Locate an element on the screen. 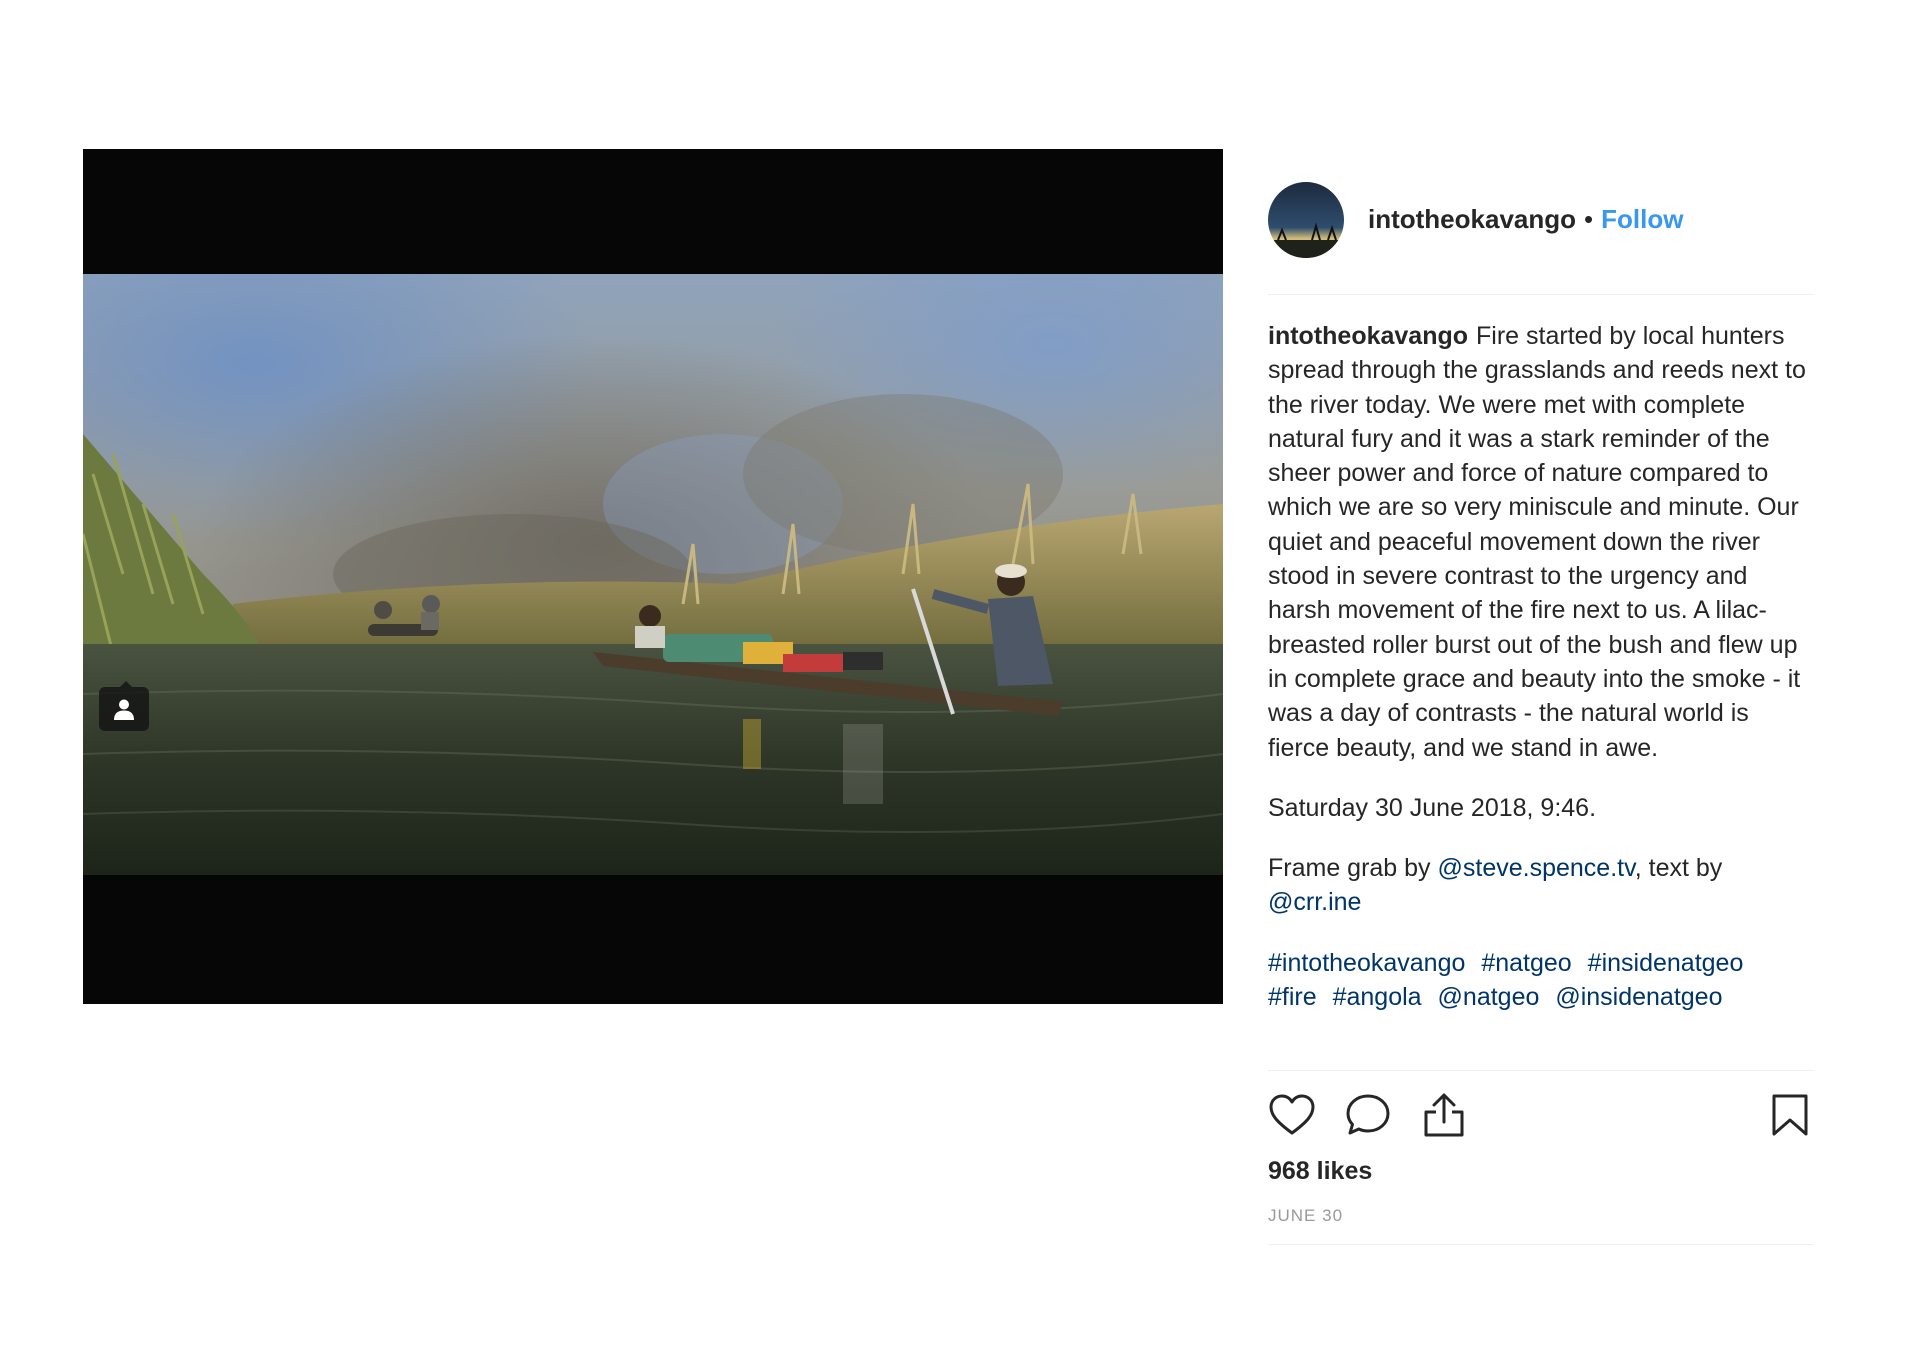  comment-bubble-icon is located at coordinates (1368, 1115).